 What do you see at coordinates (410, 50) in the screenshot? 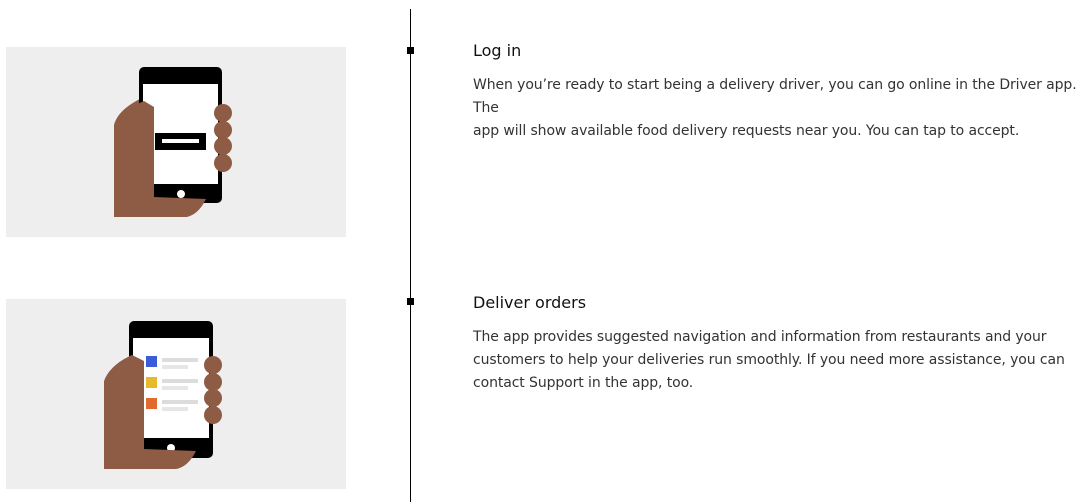
I see `timeline-marker-login` at bounding box center [410, 50].